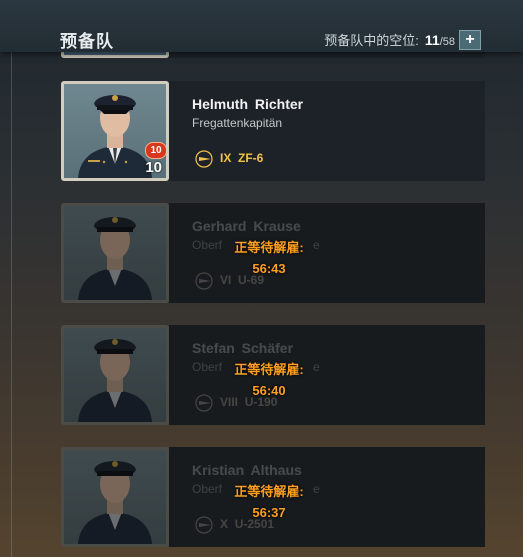 The image size is (523, 557). Describe the element at coordinates (447, 42) in the screenshot. I see `slots-total: /58` at that location.